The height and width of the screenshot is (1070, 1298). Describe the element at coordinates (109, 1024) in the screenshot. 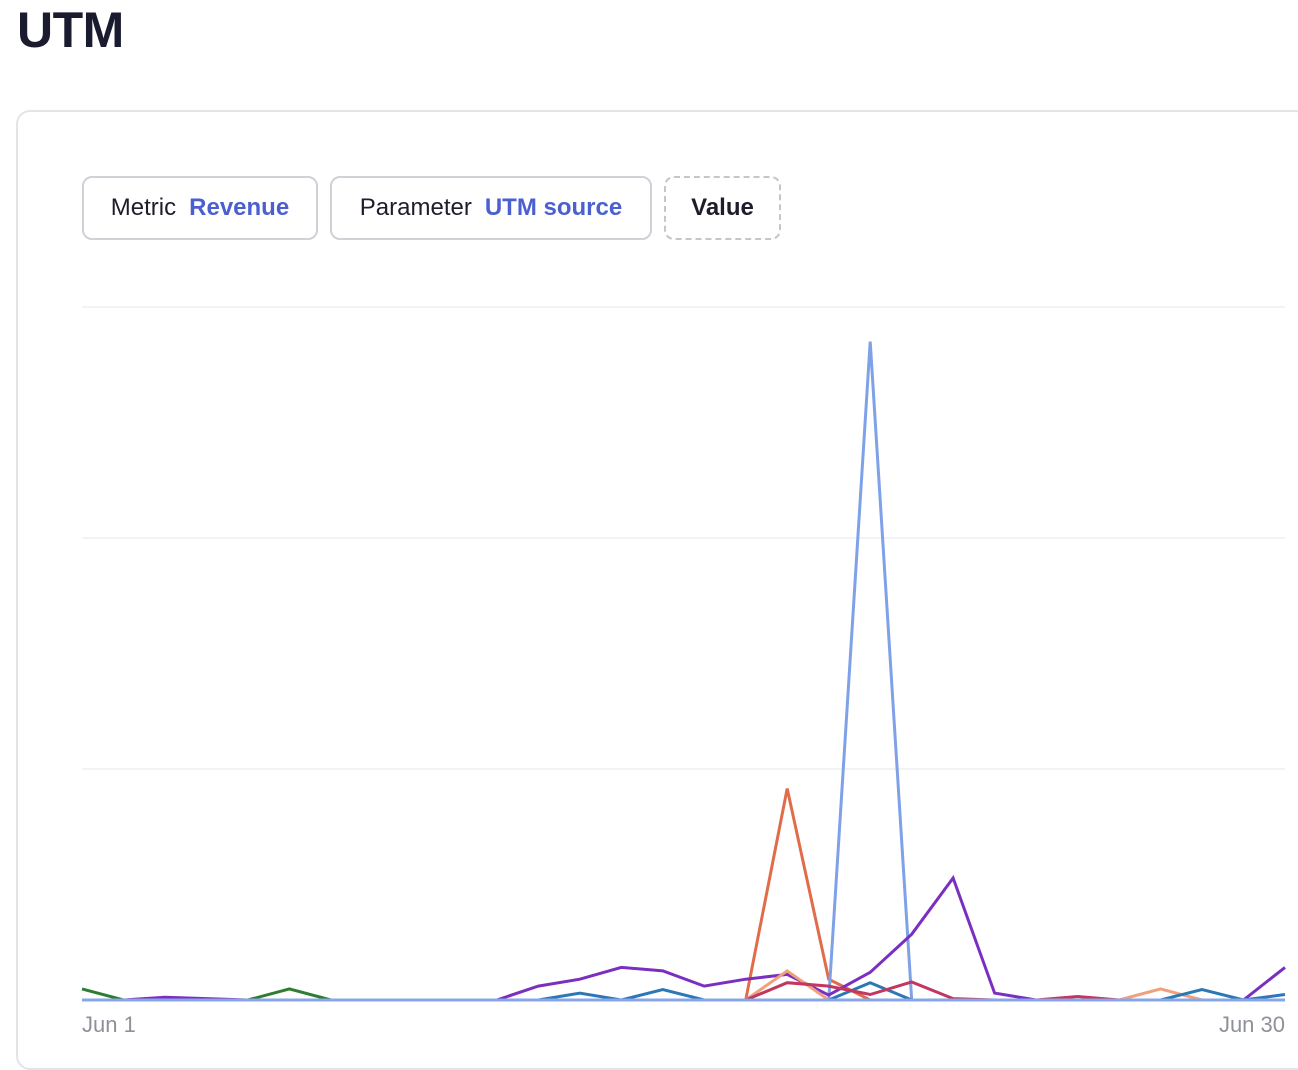

I see `x-tick-label: Jun 1` at that location.